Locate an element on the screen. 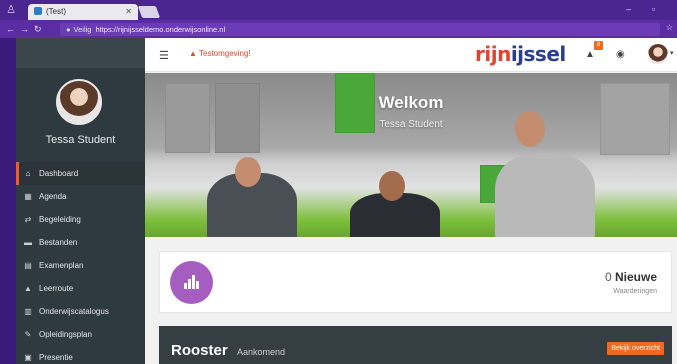 This screenshot has width=677, height=364. browser-tab: (Test) ✕ is located at coordinates (83, 12).